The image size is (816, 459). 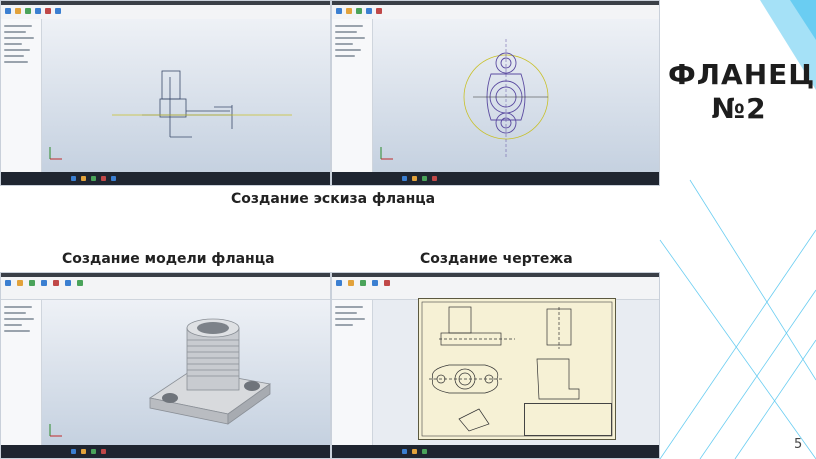 What do you see at coordinates (739, 108) in the screenshot?
I see `slide-title-line2: №2` at bounding box center [739, 108].